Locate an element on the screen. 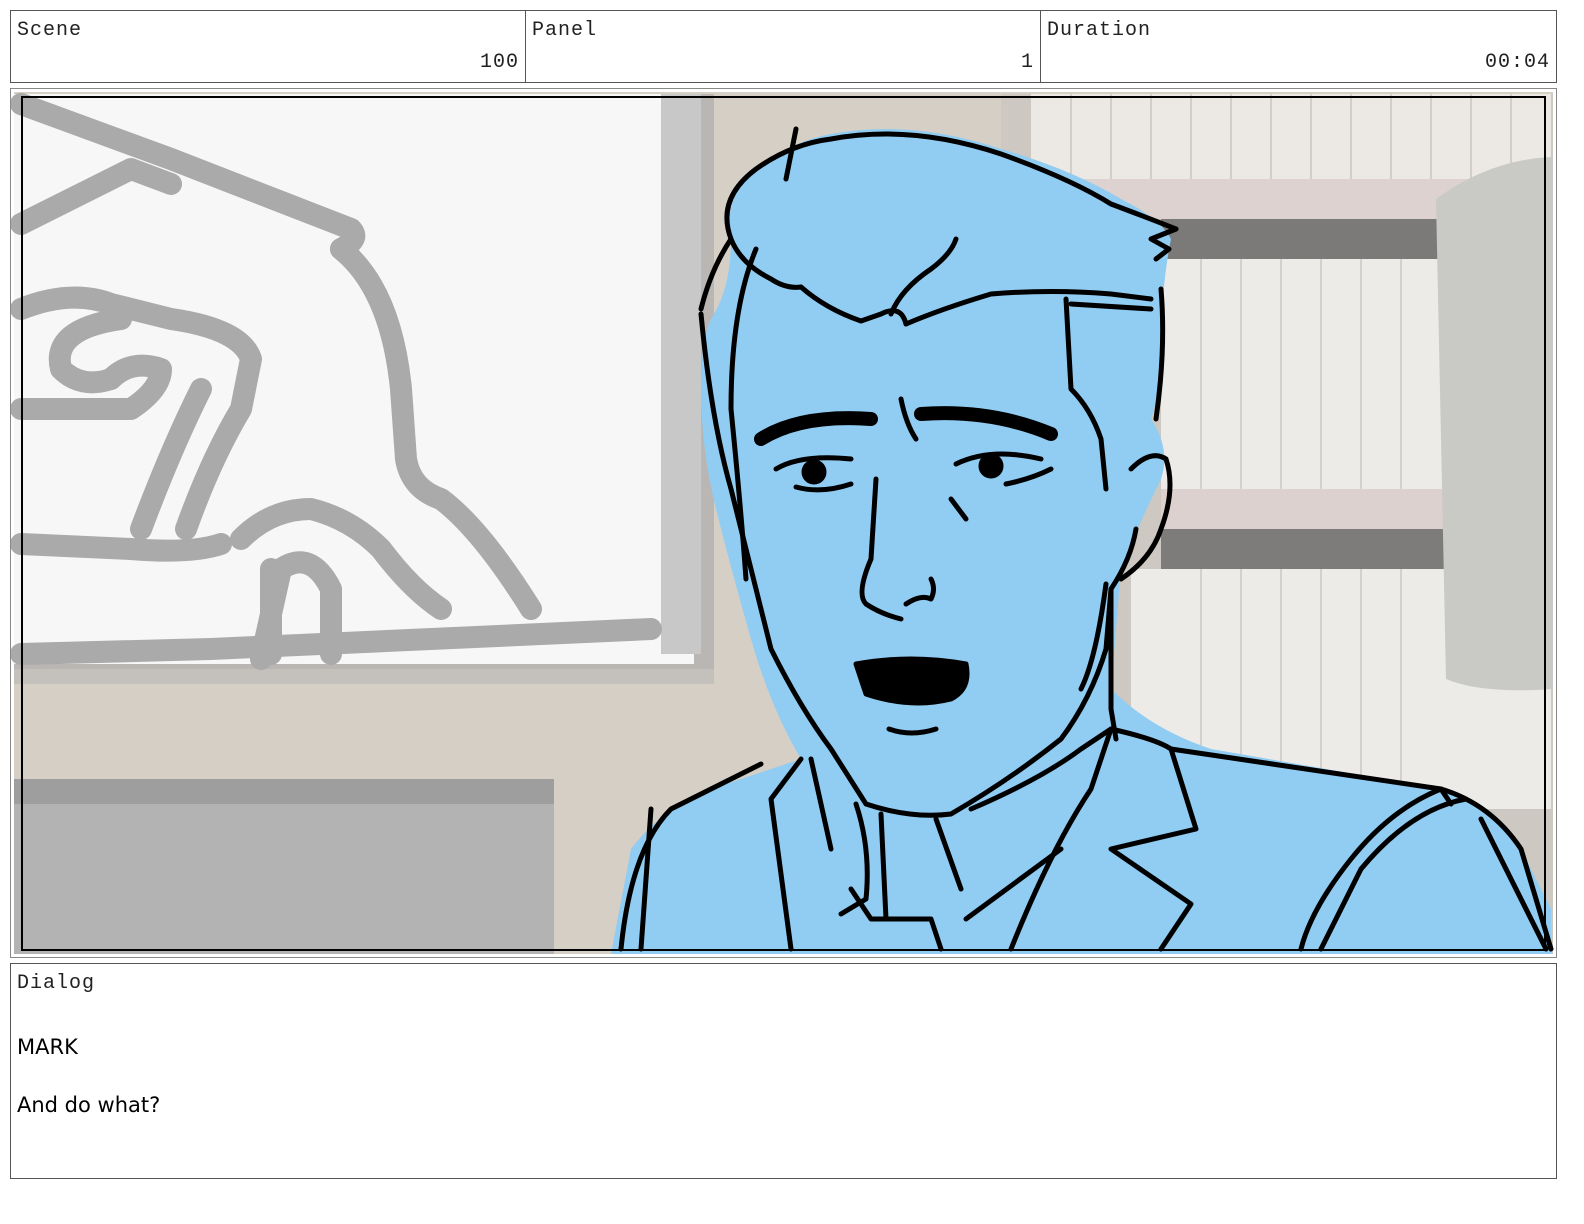  dialog-line: And do what? is located at coordinates (89, 1105).